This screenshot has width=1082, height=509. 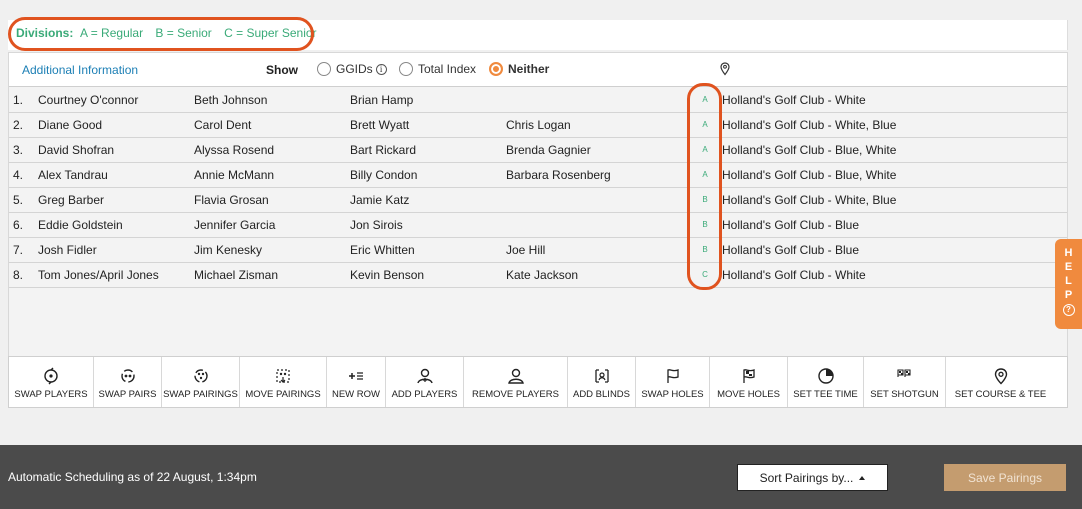 What do you see at coordinates (794, 275) in the screenshot?
I see `course-cell: Holland's Golf Club - White` at bounding box center [794, 275].